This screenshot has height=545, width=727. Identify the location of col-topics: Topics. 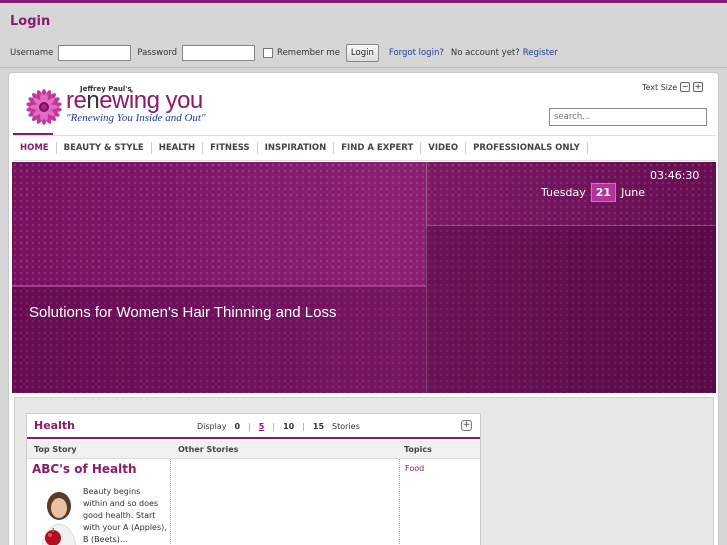
(418, 449).